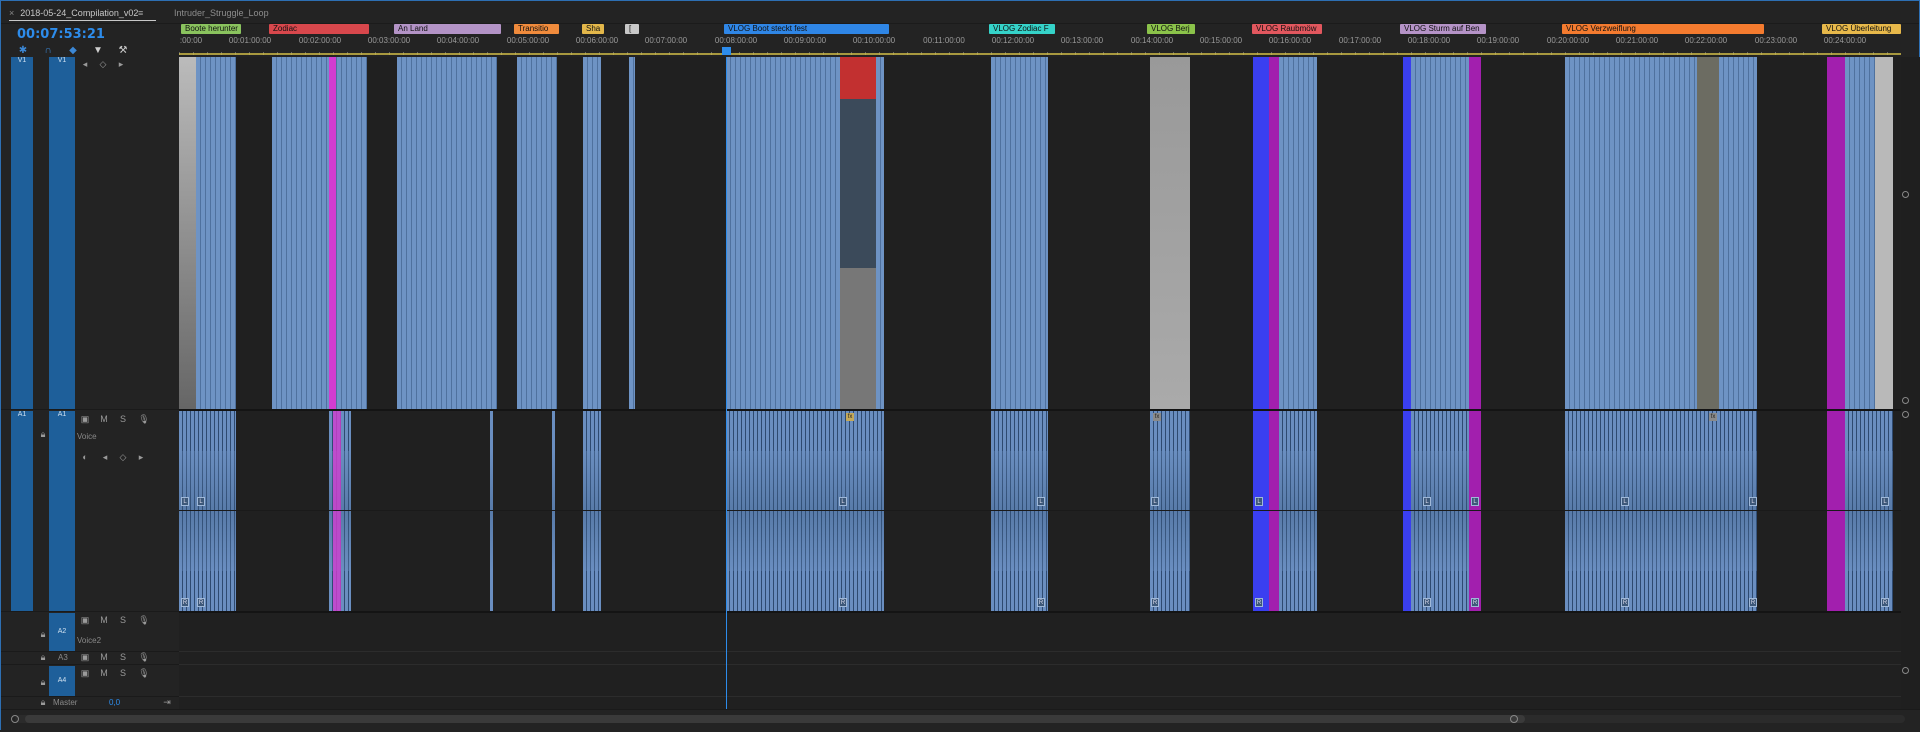 The image size is (1920, 732). What do you see at coordinates (1171, 29) in the screenshot?
I see `marker-vlog-berj: VLOG Berj` at bounding box center [1171, 29].